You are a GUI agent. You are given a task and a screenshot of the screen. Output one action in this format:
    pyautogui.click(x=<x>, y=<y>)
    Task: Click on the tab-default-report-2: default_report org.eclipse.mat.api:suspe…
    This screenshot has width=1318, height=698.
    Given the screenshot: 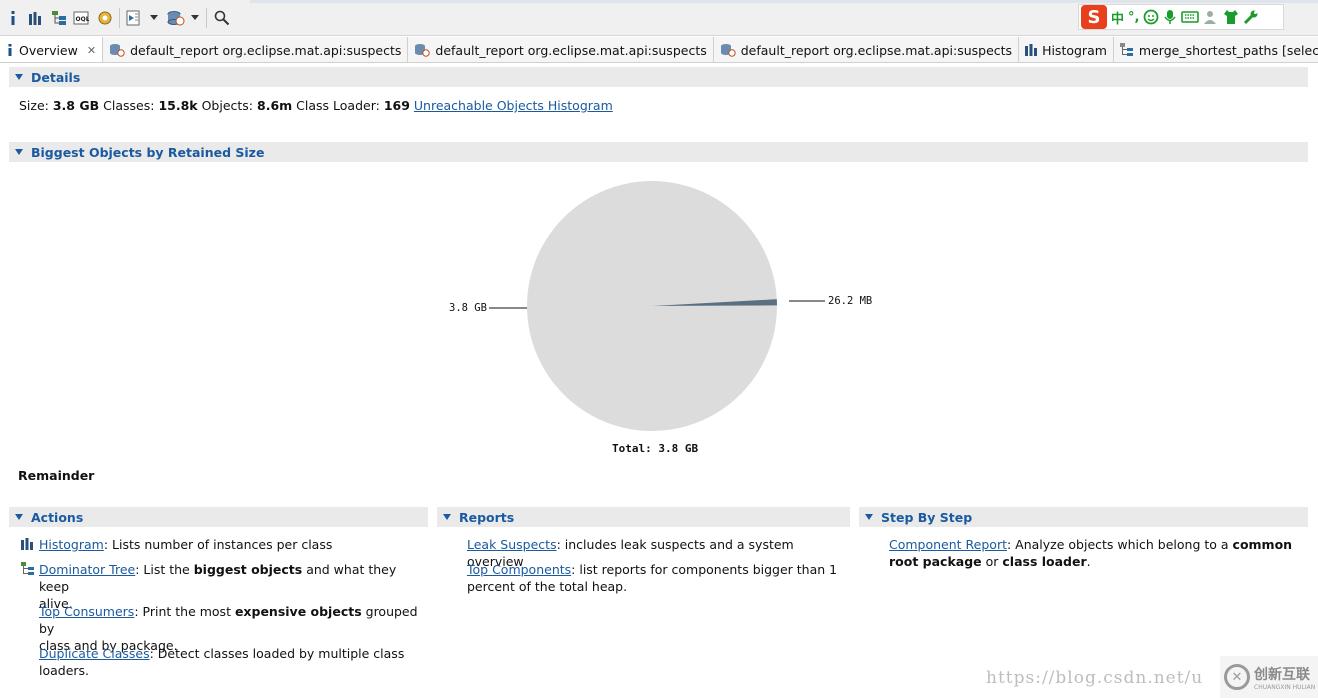 What is the action you would take?
    pyautogui.click(x=561, y=49)
    